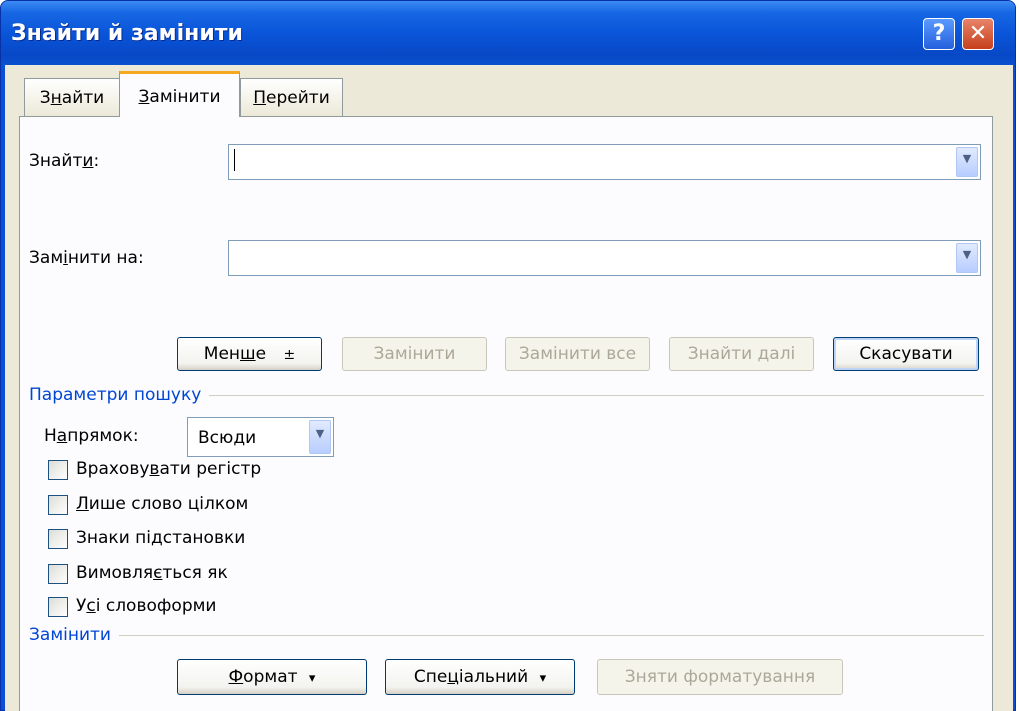  What do you see at coordinates (161, 538) in the screenshot?
I see `wildcards-label: Знаки підстановки` at bounding box center [161, 538].